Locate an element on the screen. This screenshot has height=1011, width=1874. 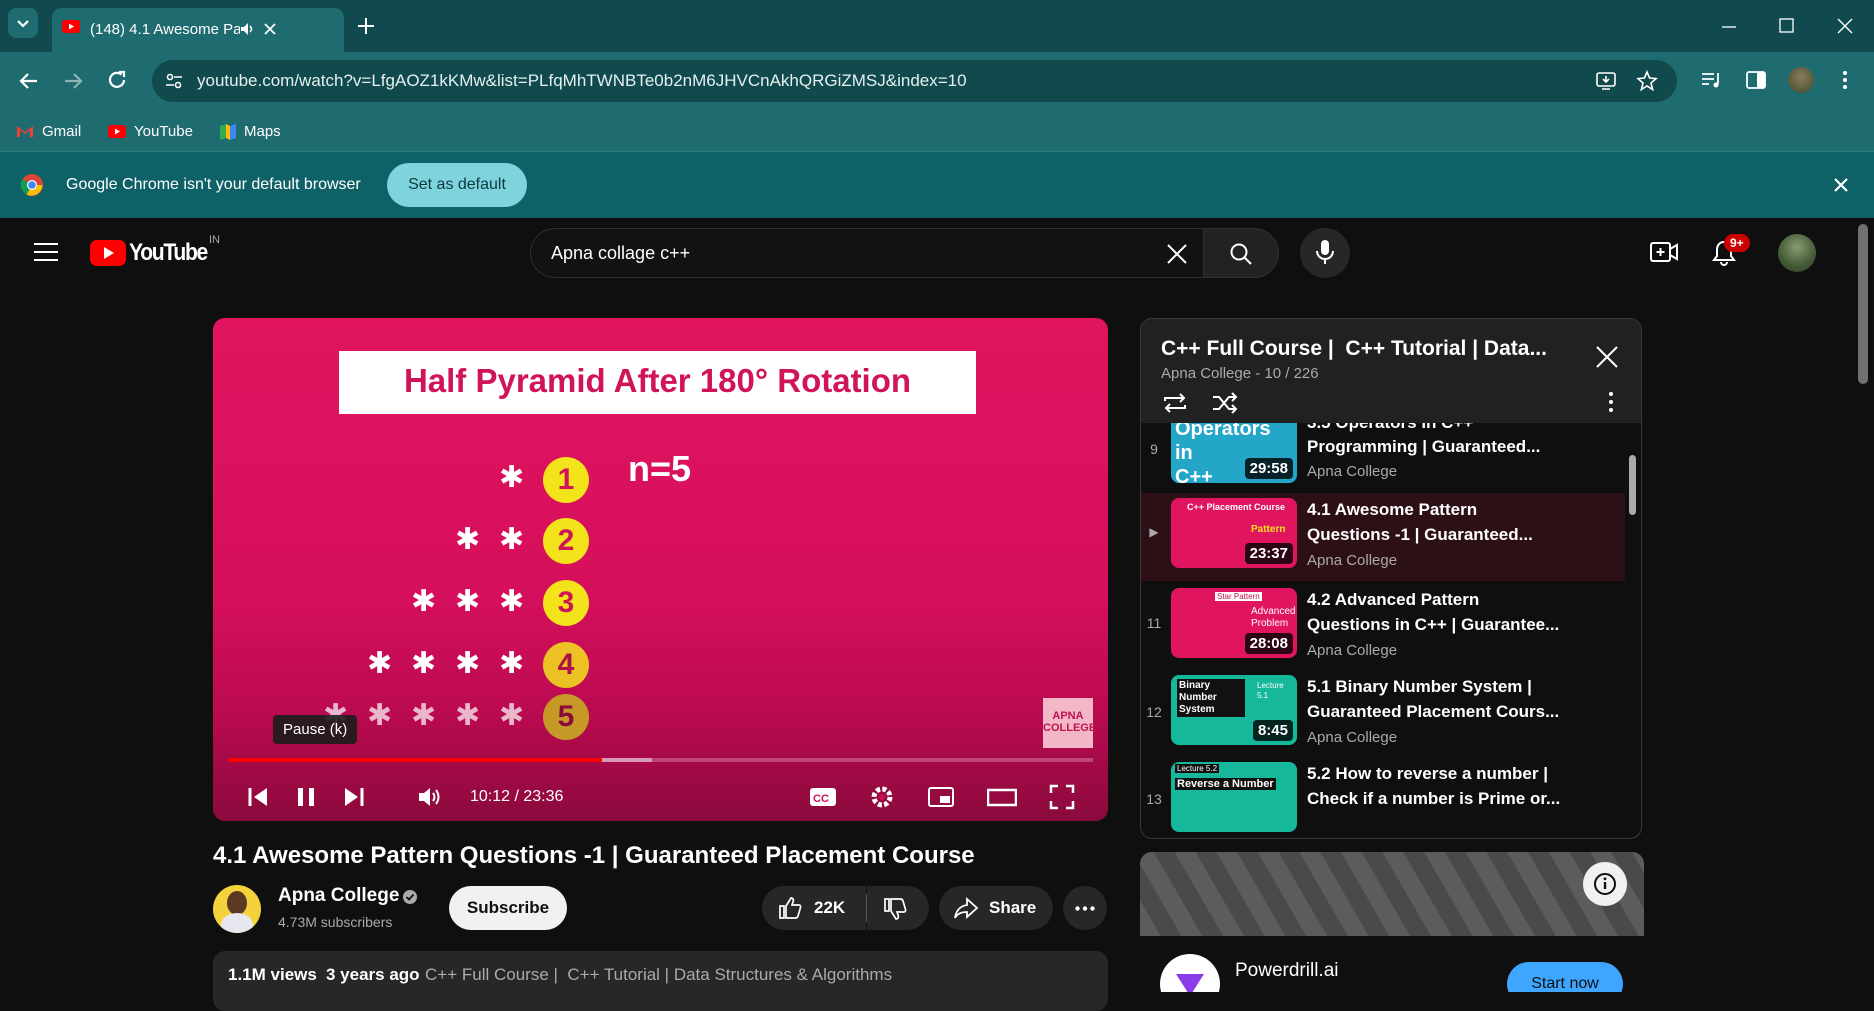
thumbnail-text: C++ Placement Course is located at coordinates (1236, 507).